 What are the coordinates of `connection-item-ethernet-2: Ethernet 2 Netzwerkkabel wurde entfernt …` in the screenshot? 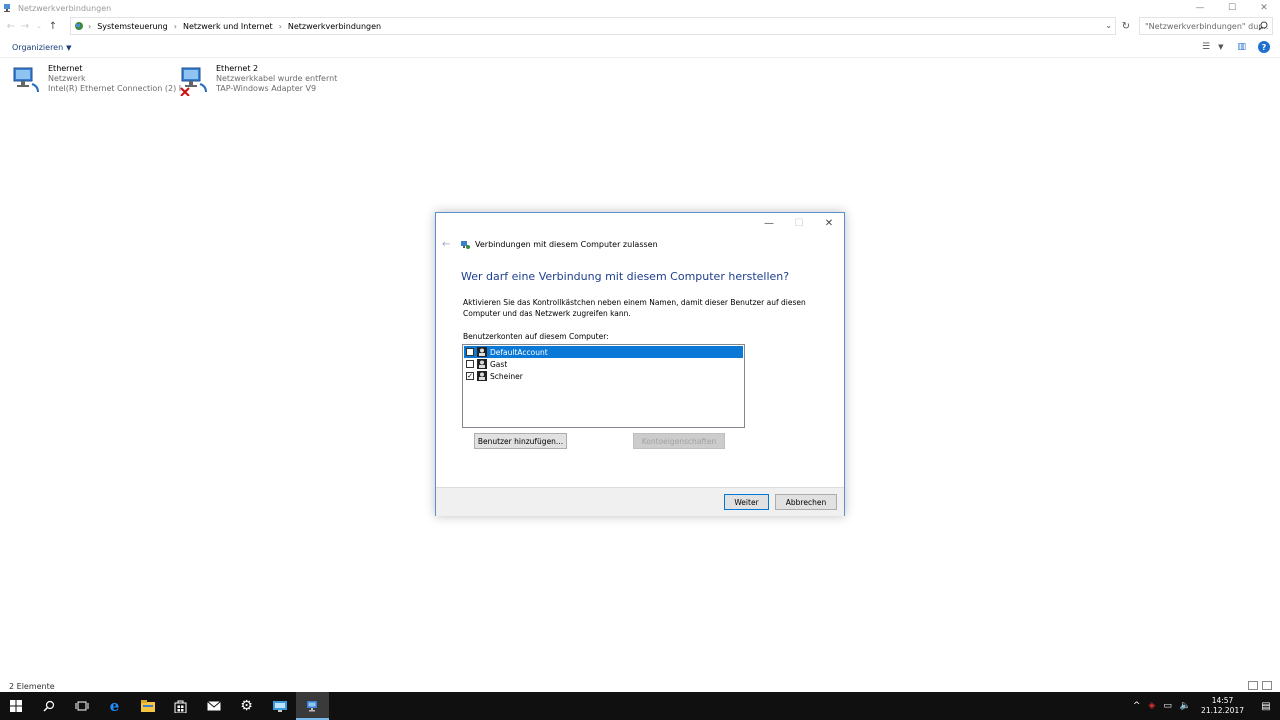 It's located at (258, 80).